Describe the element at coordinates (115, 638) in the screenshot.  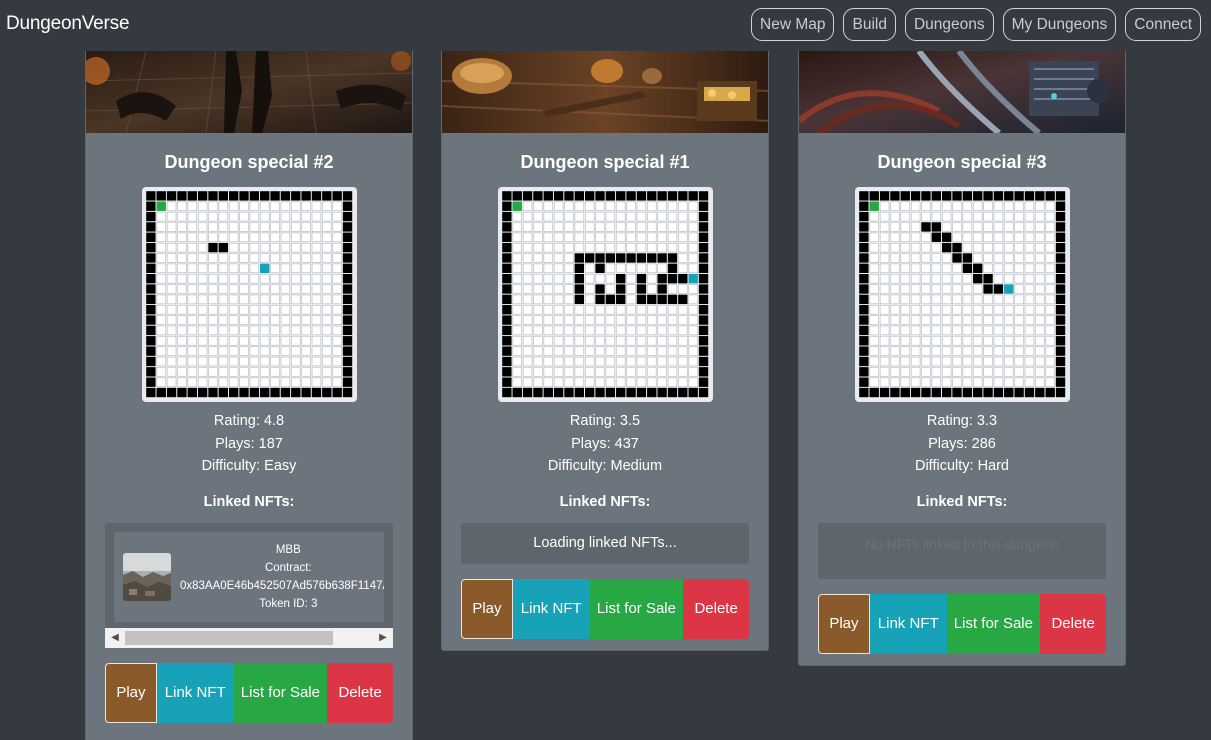
I see `scroll-left-icon: ◀` at that location.